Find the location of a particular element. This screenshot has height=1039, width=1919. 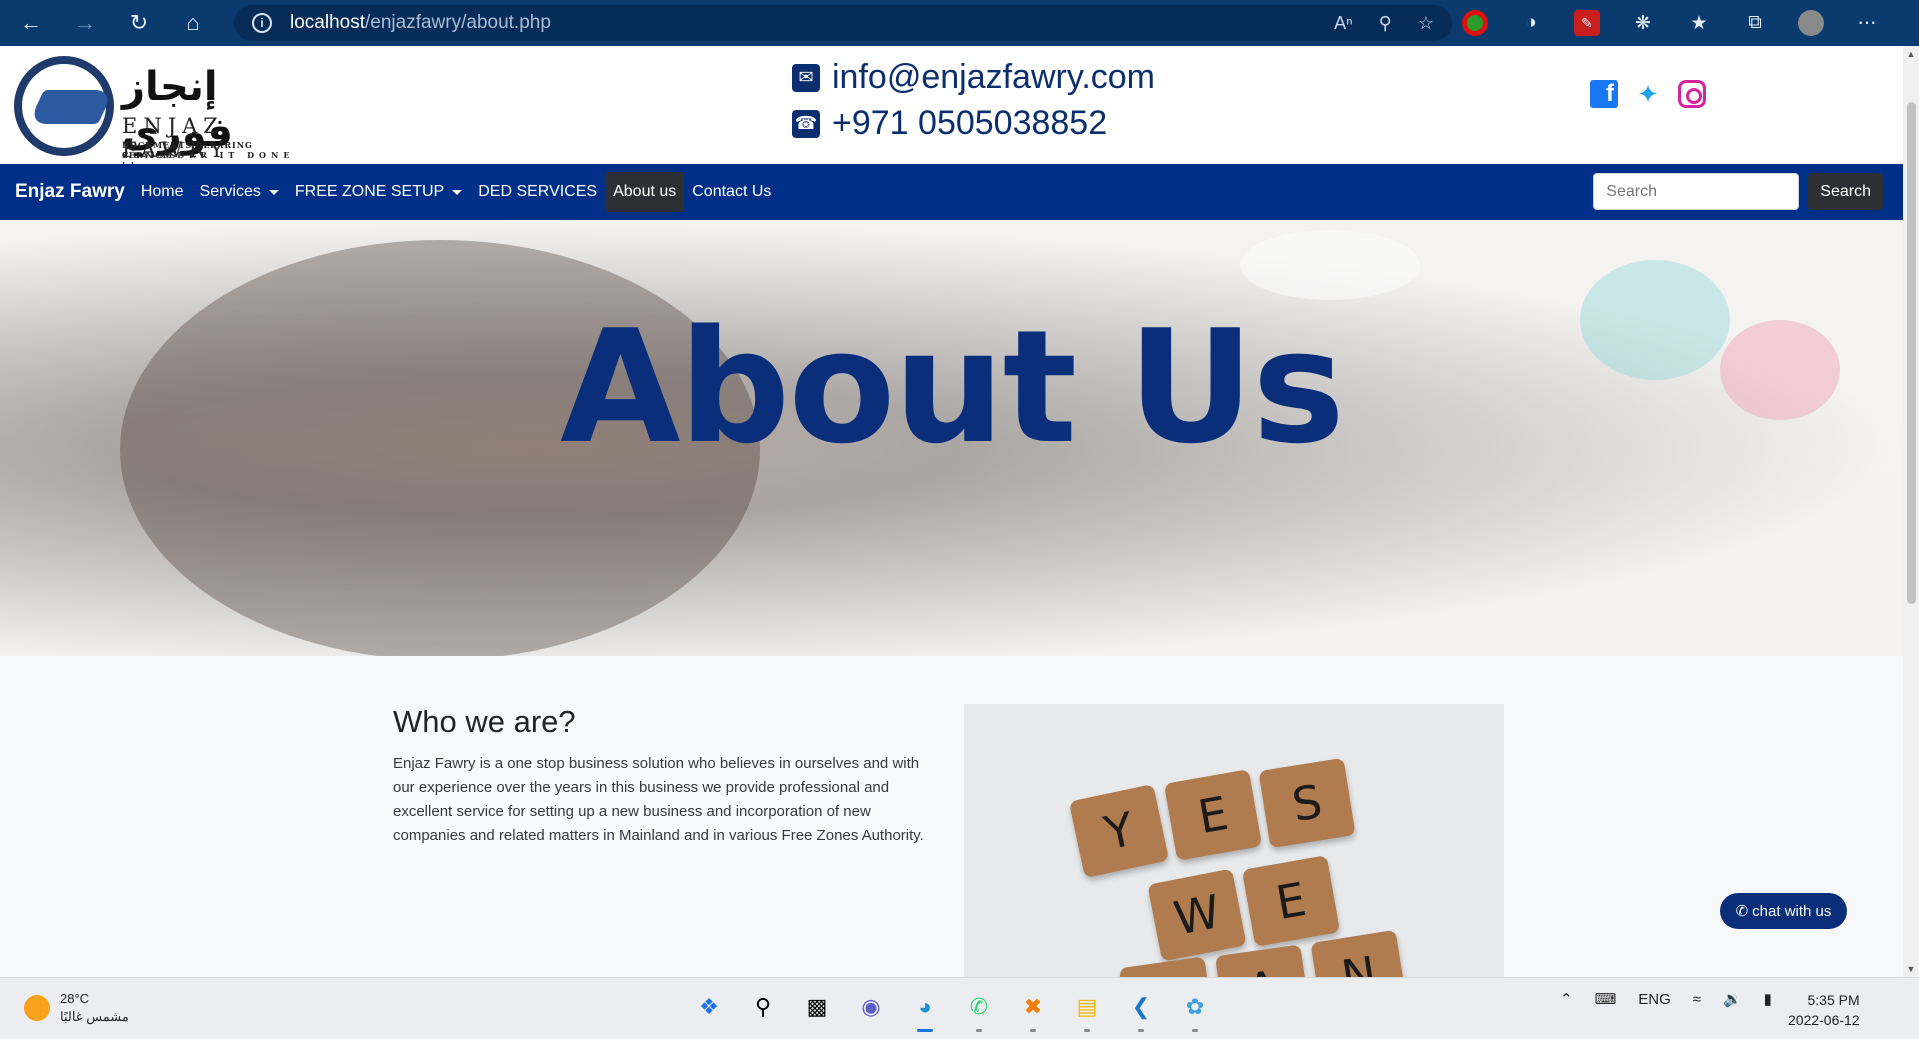

tile-letter: S is located at coordinates (1307, 803).